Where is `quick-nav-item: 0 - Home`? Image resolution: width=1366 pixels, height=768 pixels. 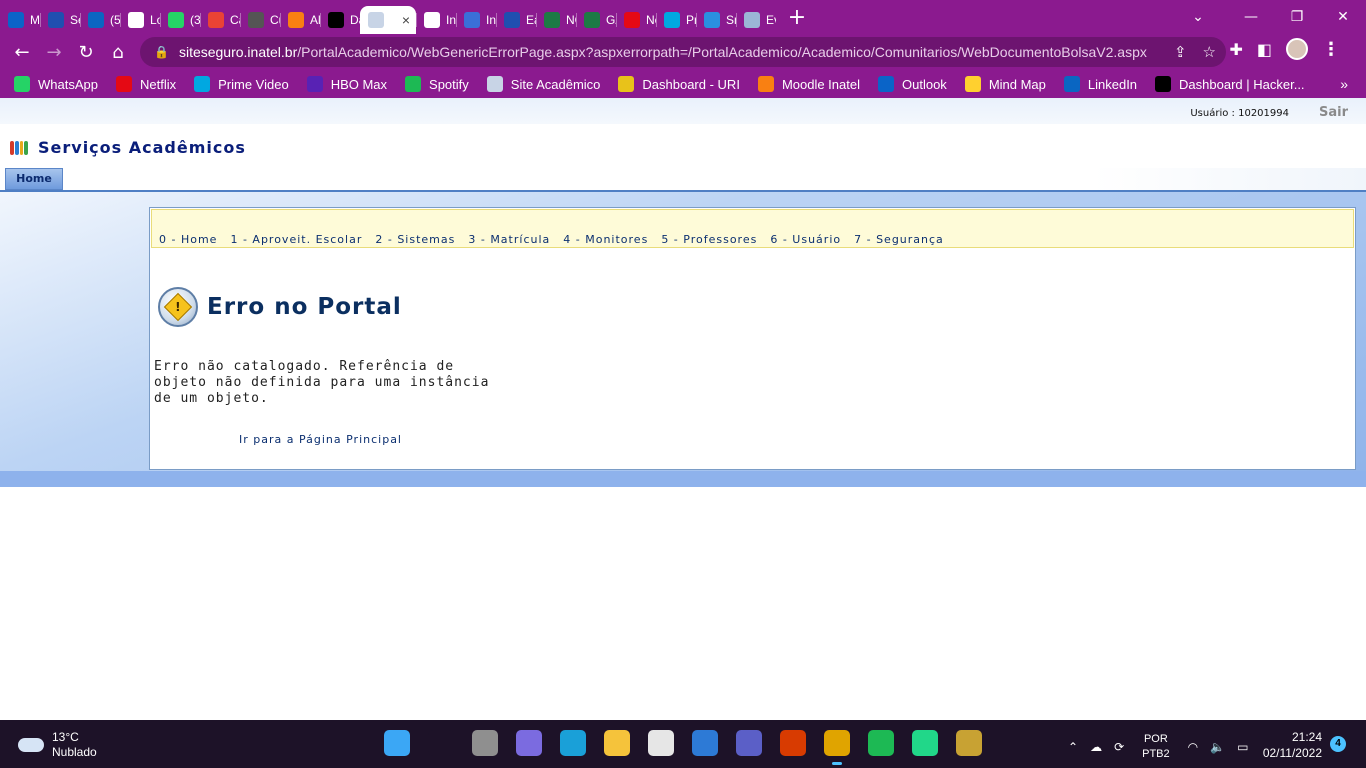
quick-nav-item: 0 - Home is located at coordinates (188, 239).